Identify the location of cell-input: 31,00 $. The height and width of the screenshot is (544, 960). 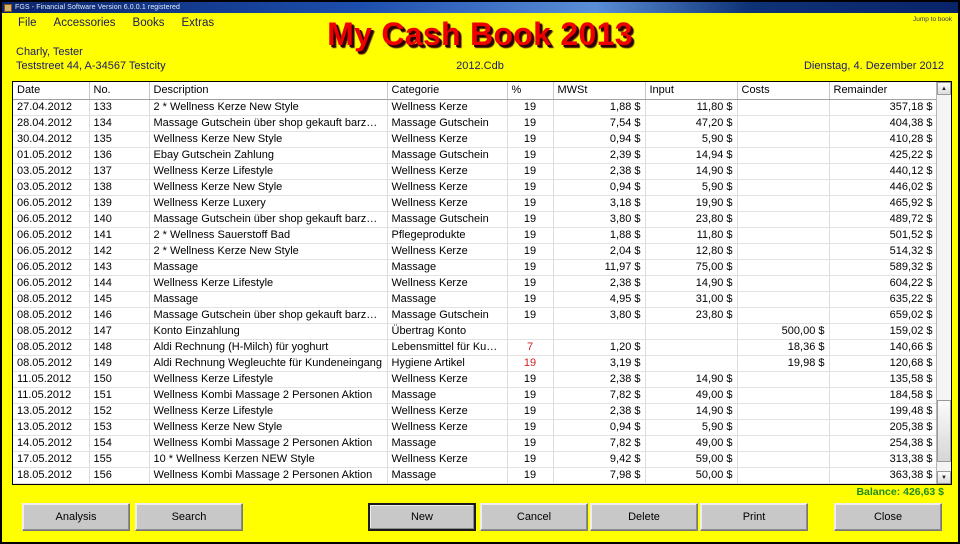
(691, 299).